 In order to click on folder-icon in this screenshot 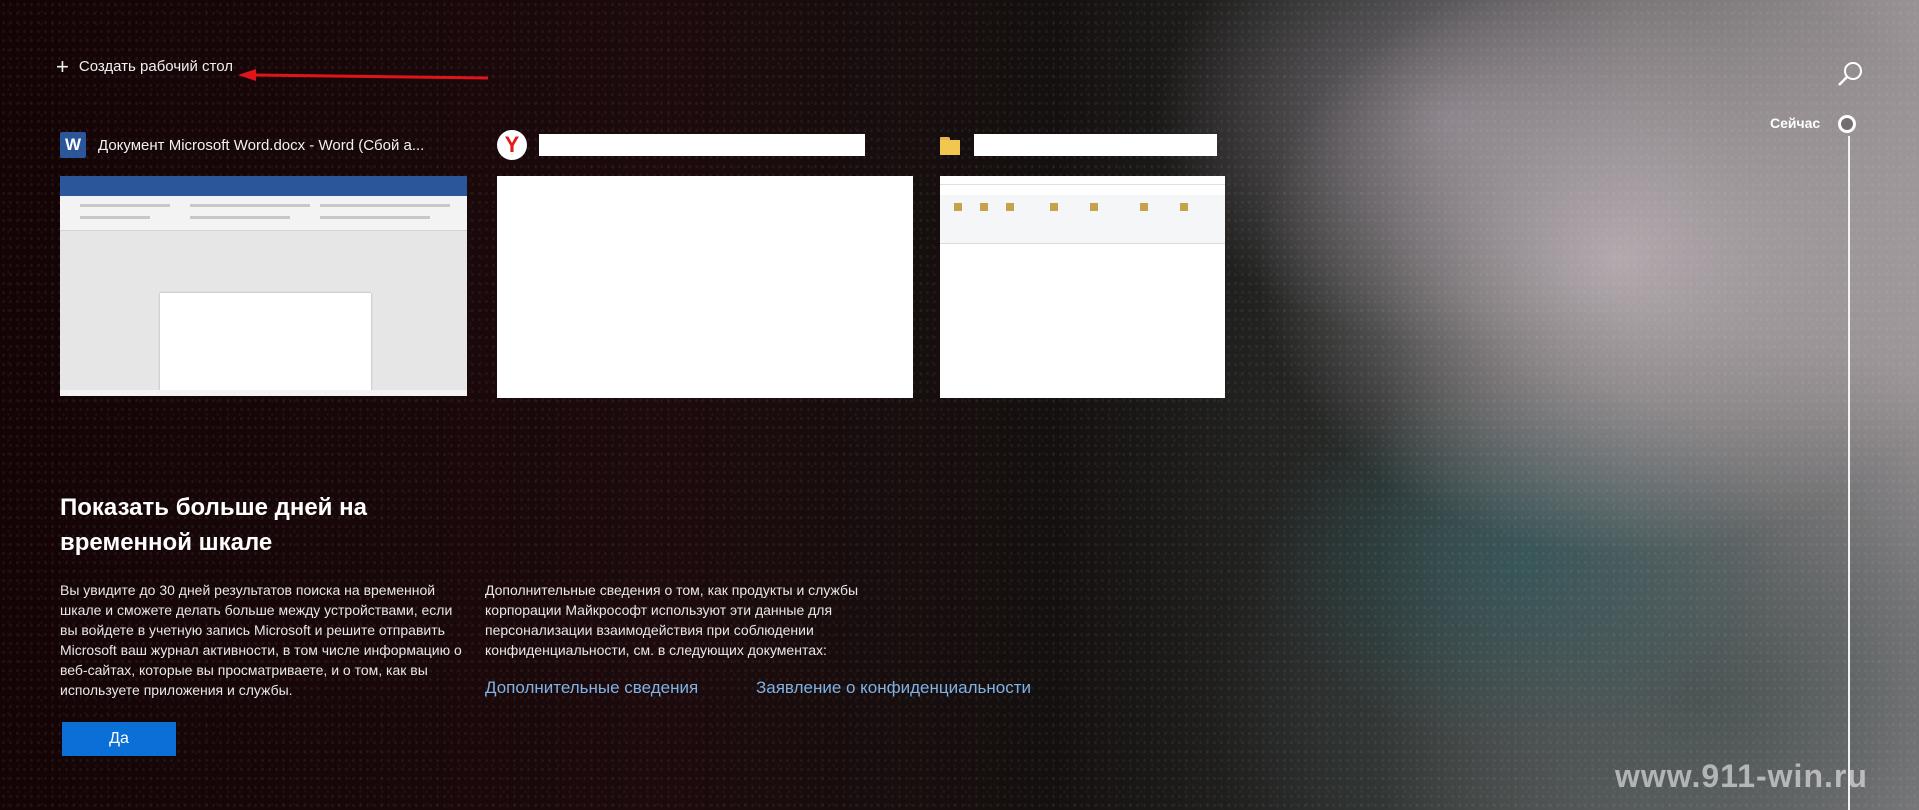, I will do `click(951, 145)`.